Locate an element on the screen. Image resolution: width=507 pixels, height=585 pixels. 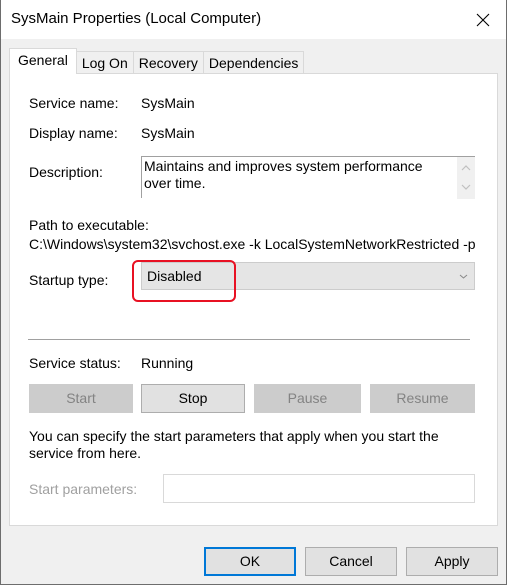
description-label: Description: is located at coordinates (66, 172).